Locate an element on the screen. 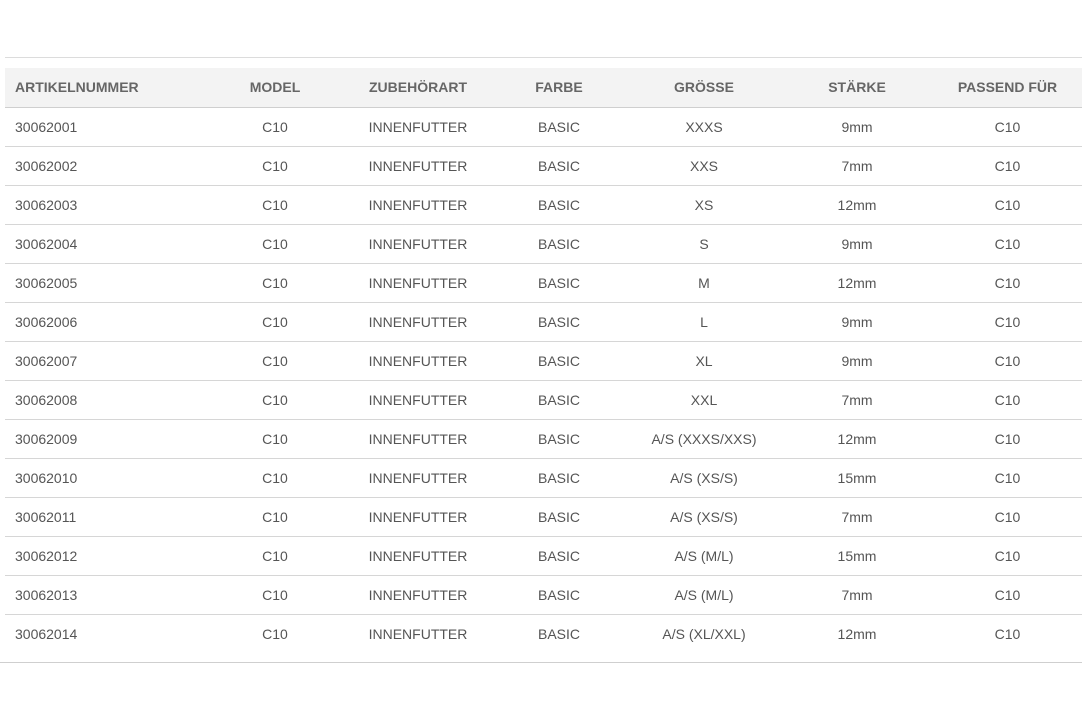 Image resolution: width=1082 pixels, height=724 pixels. cell-artikelnummer: 30062004 is located at coordinates (105, 244).